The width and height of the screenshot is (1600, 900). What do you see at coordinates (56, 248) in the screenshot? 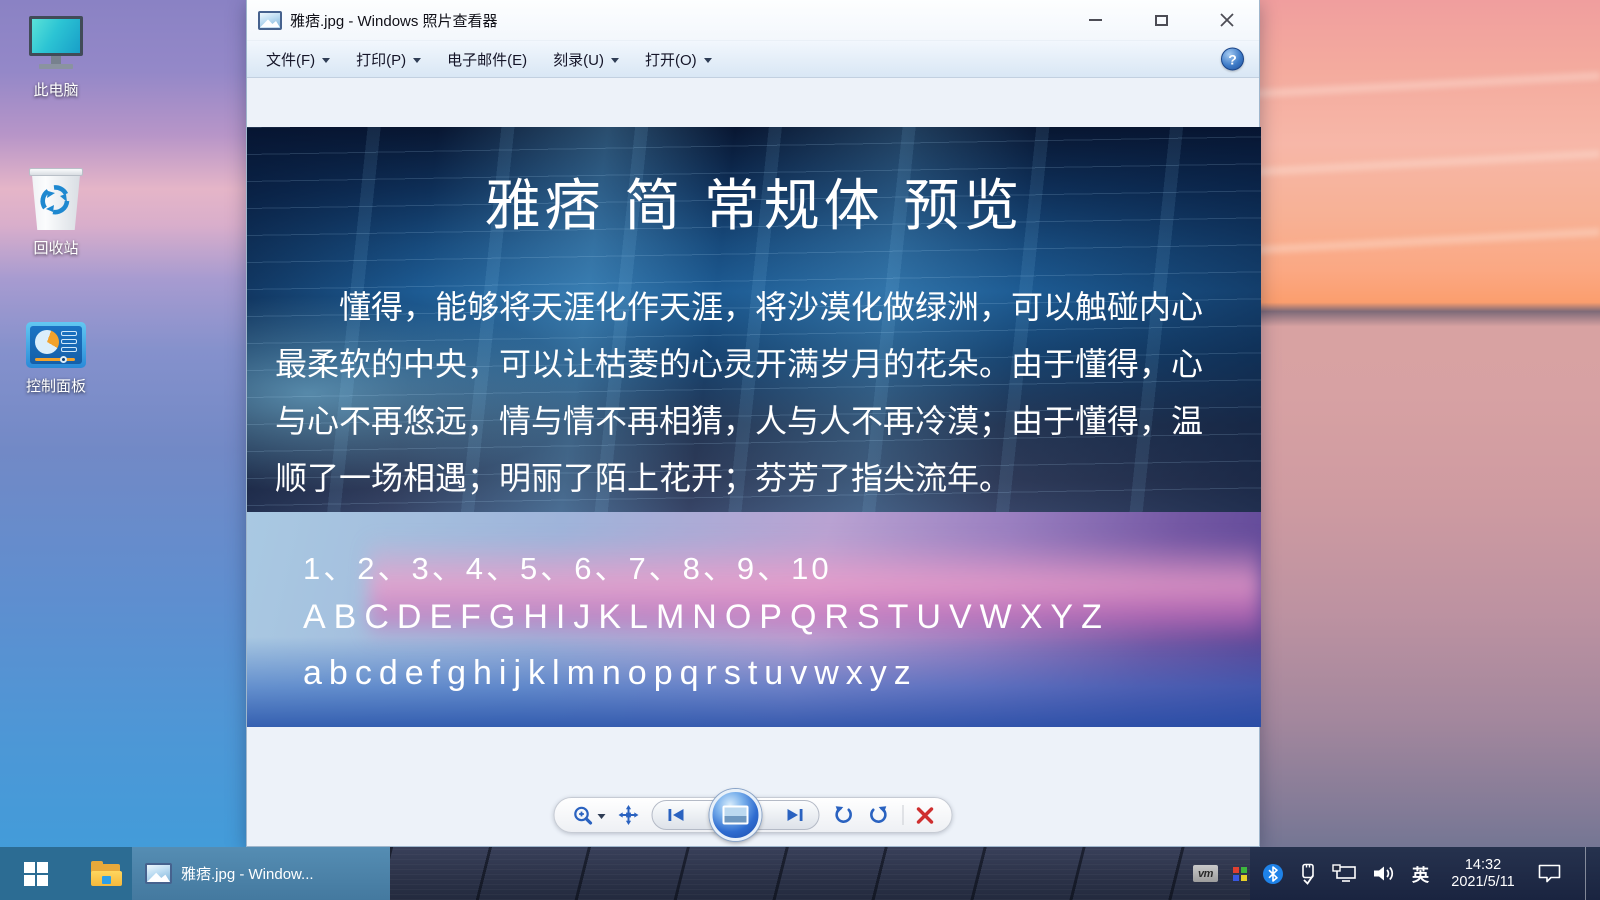
I see `desktop-icon-label: 回收站` at bounding box center [56, 248].